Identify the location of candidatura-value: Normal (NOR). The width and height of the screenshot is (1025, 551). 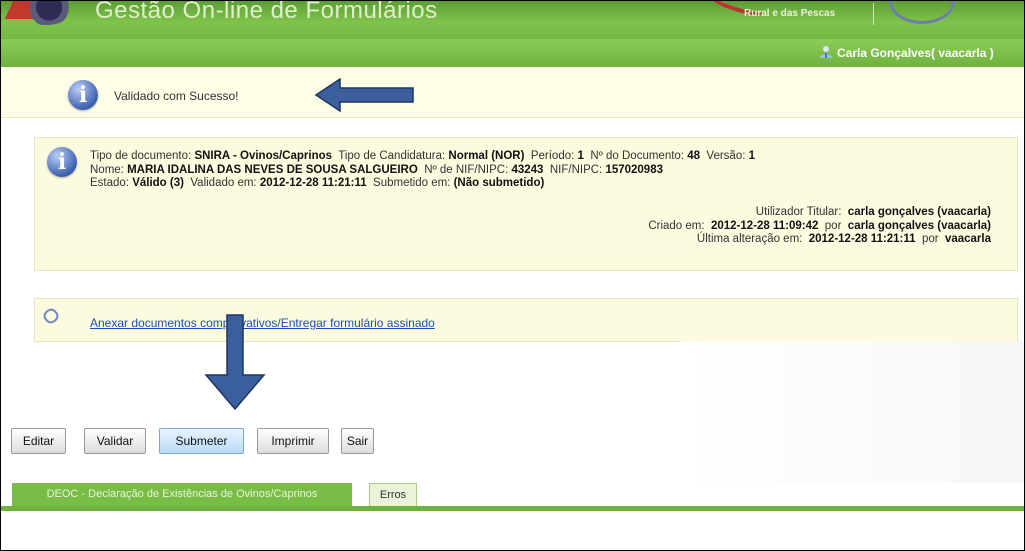
(486, 156).